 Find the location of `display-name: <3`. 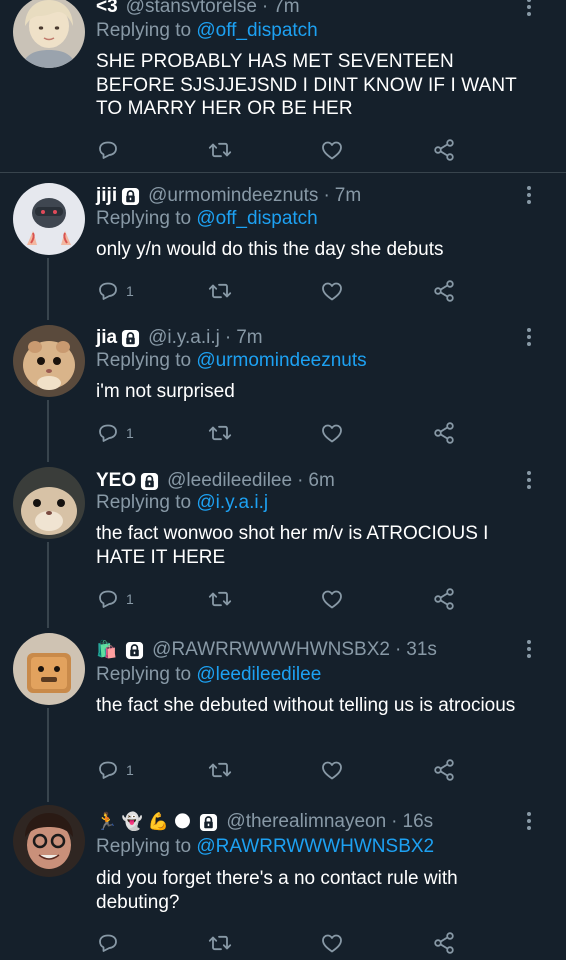

display-name: <3 is located at coordinates (107, 9).